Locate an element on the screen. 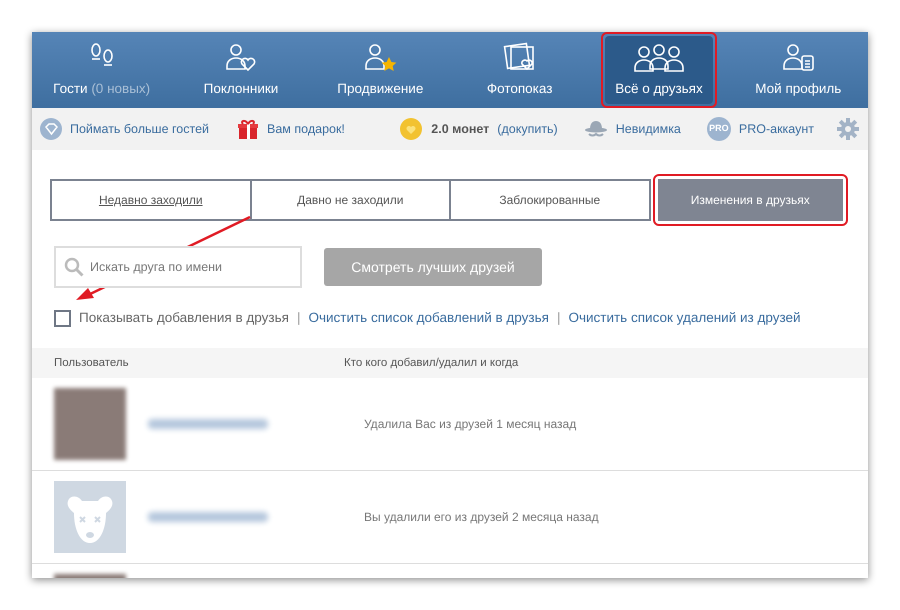  pro-badge: PRO is located at coordinates (718, 129).